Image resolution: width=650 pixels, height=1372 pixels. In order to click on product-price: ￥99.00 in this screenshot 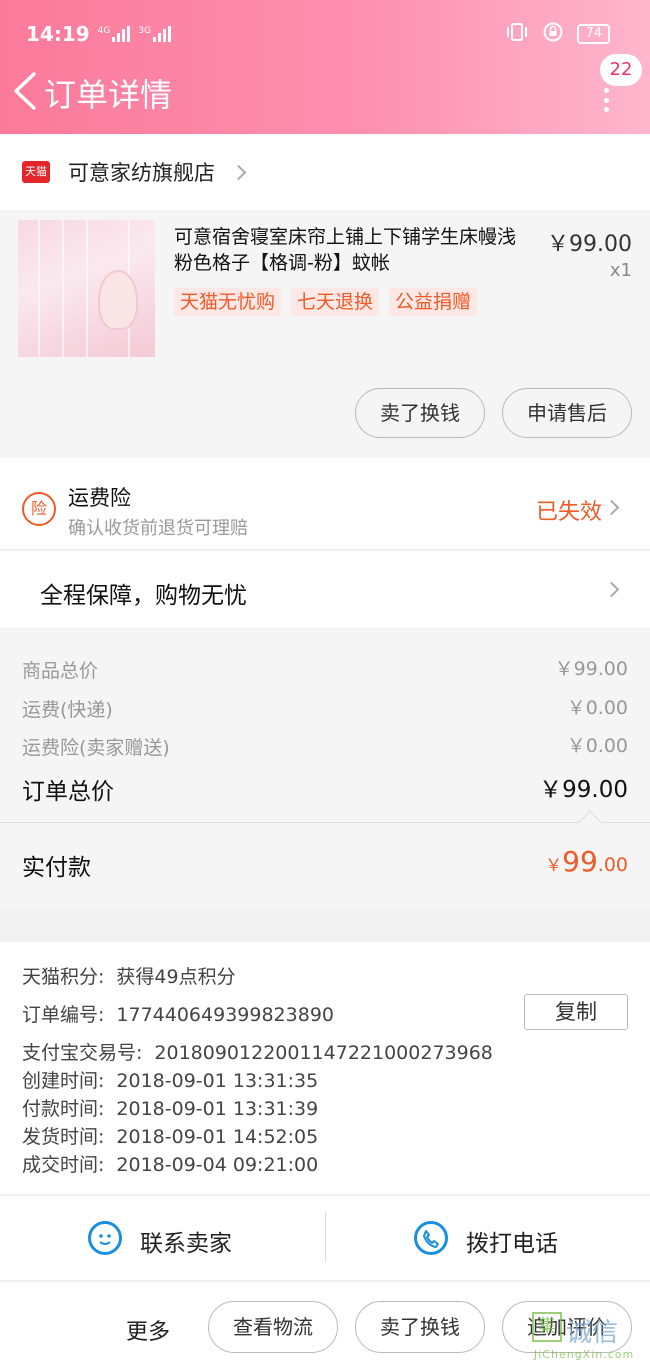, I will do `click(589, 244)`.